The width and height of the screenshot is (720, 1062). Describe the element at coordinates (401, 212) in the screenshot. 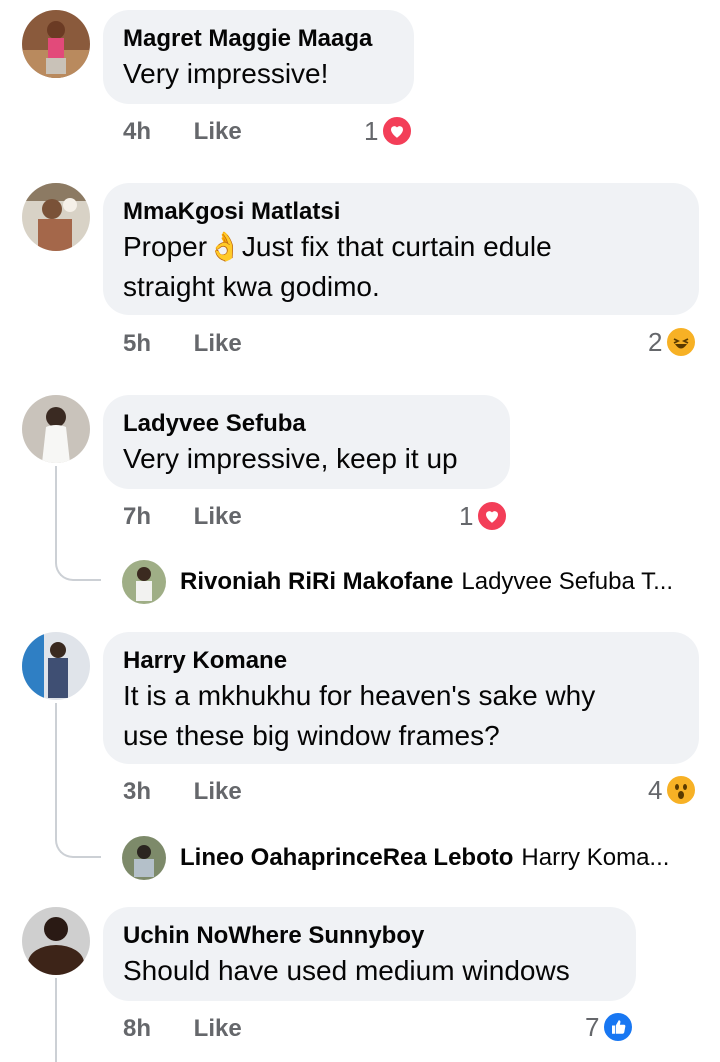

I see `comment-author: MmaKgosi Matlatsi` at that location.